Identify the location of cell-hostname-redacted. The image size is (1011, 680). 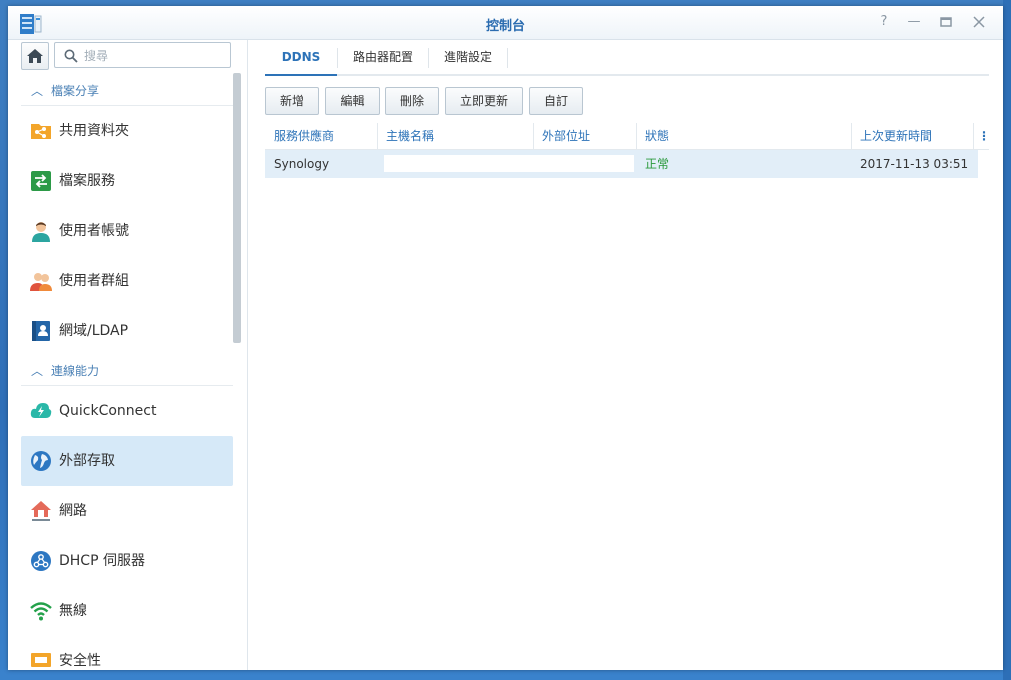
(509, 163).